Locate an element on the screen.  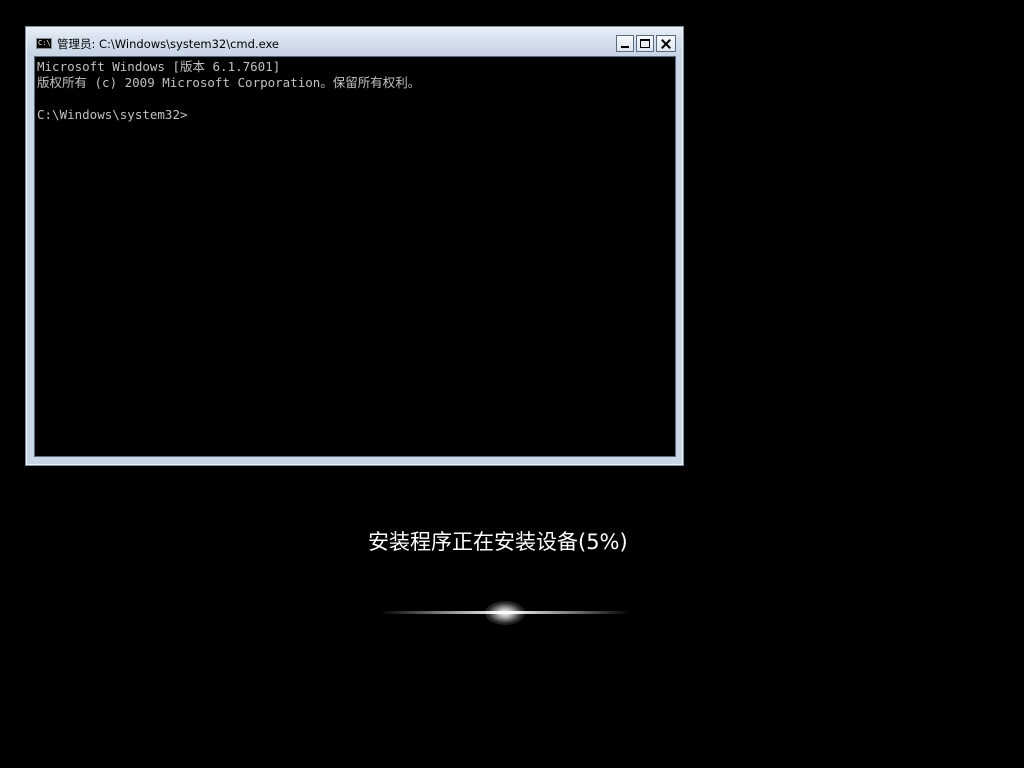
caption-buttons is located at coordinates (646, 44).